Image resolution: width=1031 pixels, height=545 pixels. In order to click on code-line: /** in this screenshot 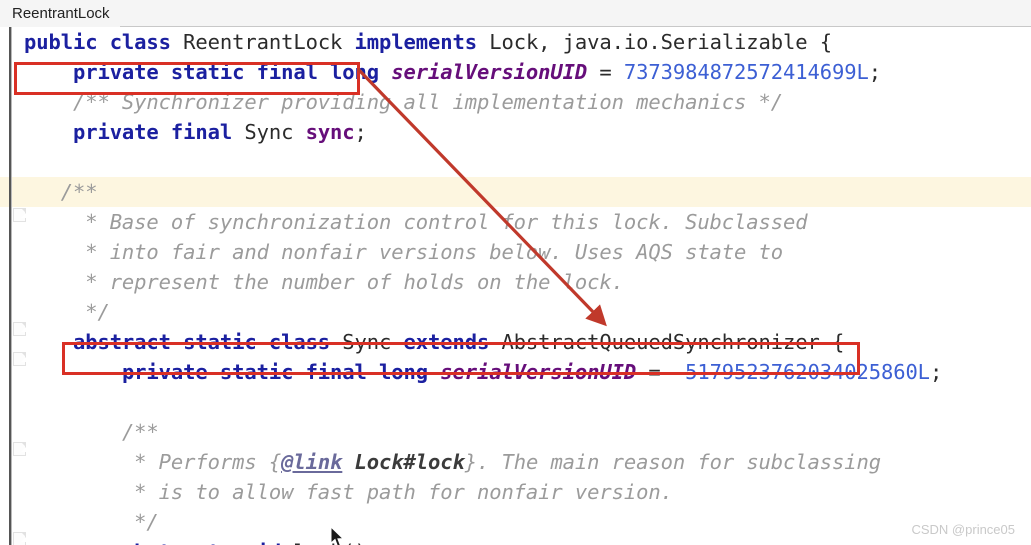, I will do `click(140, 432)`.